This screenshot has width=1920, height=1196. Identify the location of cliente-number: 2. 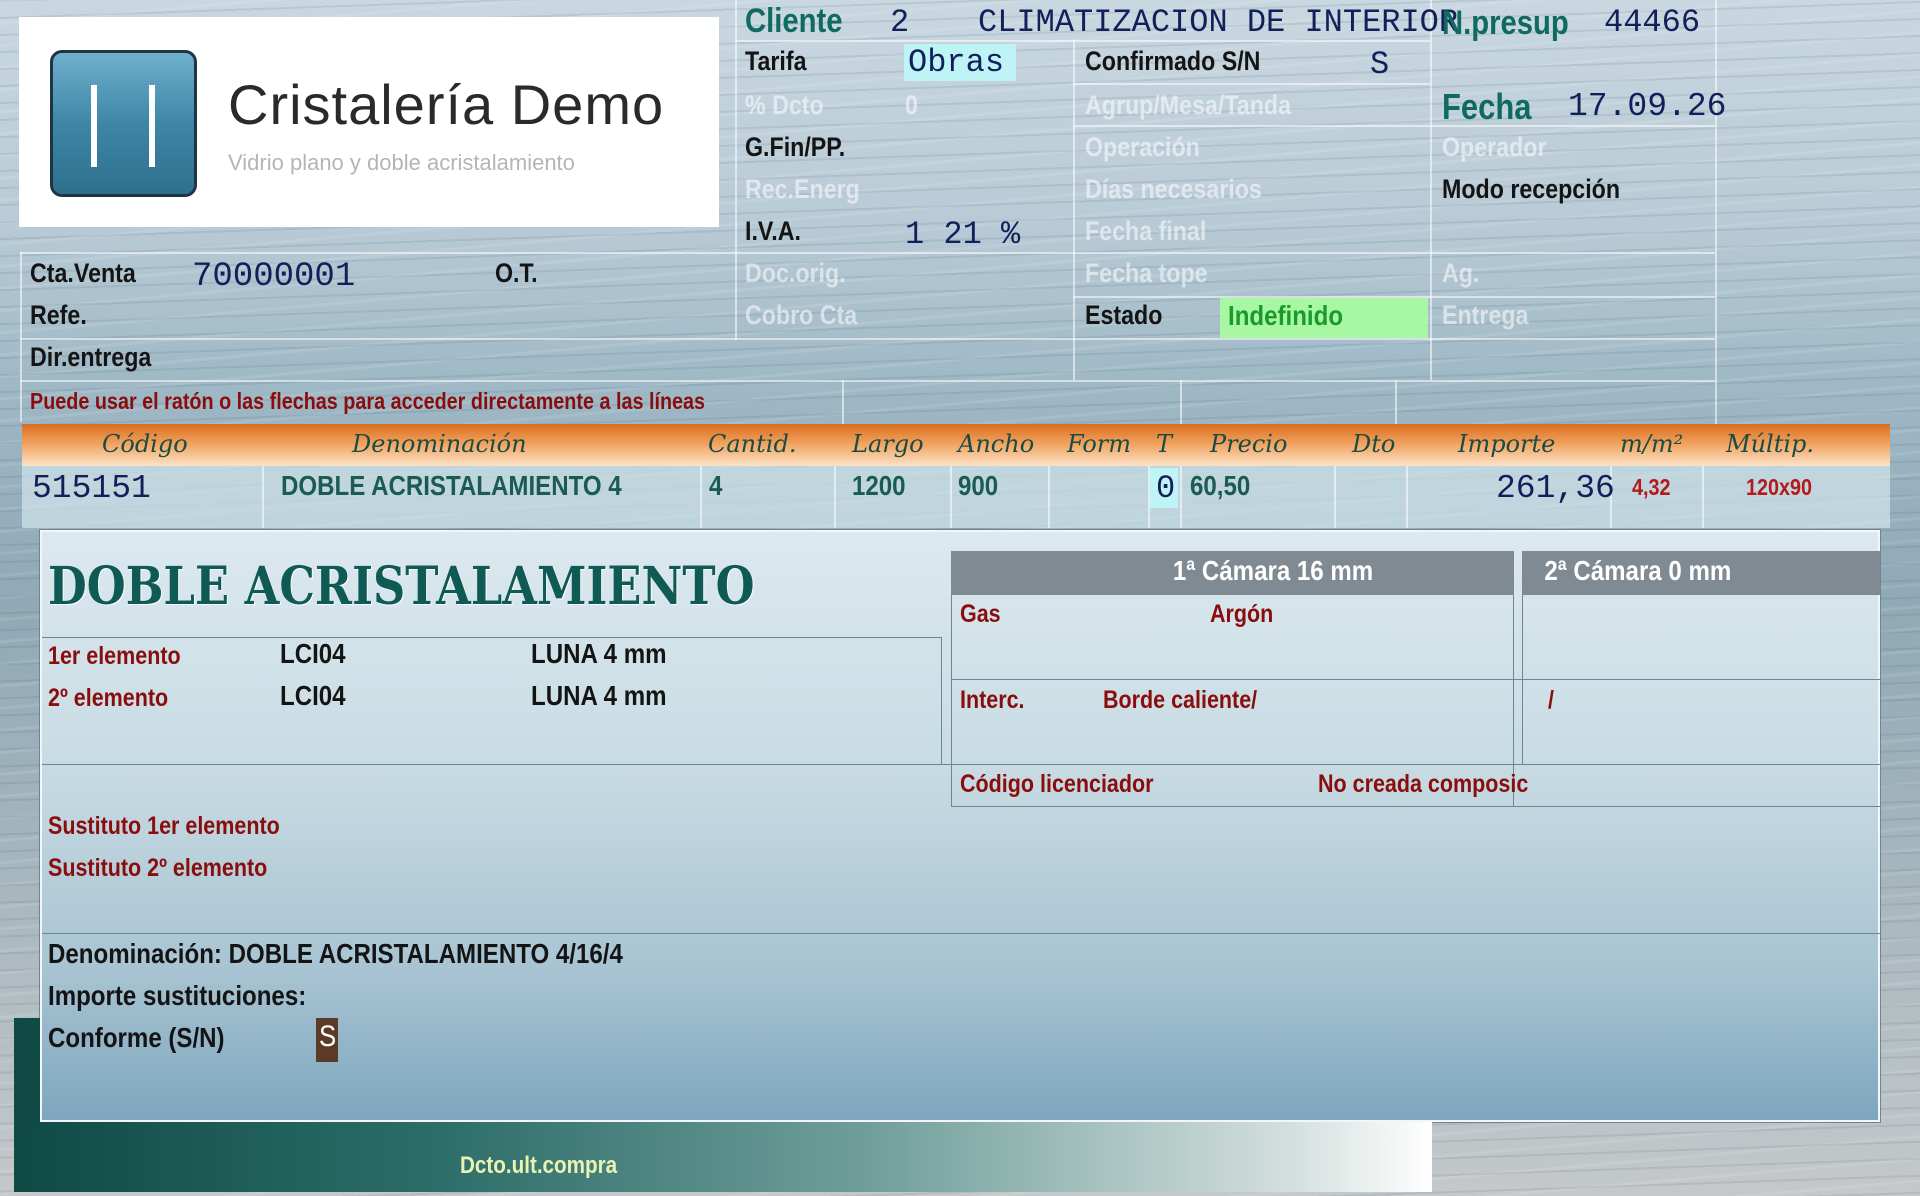
(899, 22).